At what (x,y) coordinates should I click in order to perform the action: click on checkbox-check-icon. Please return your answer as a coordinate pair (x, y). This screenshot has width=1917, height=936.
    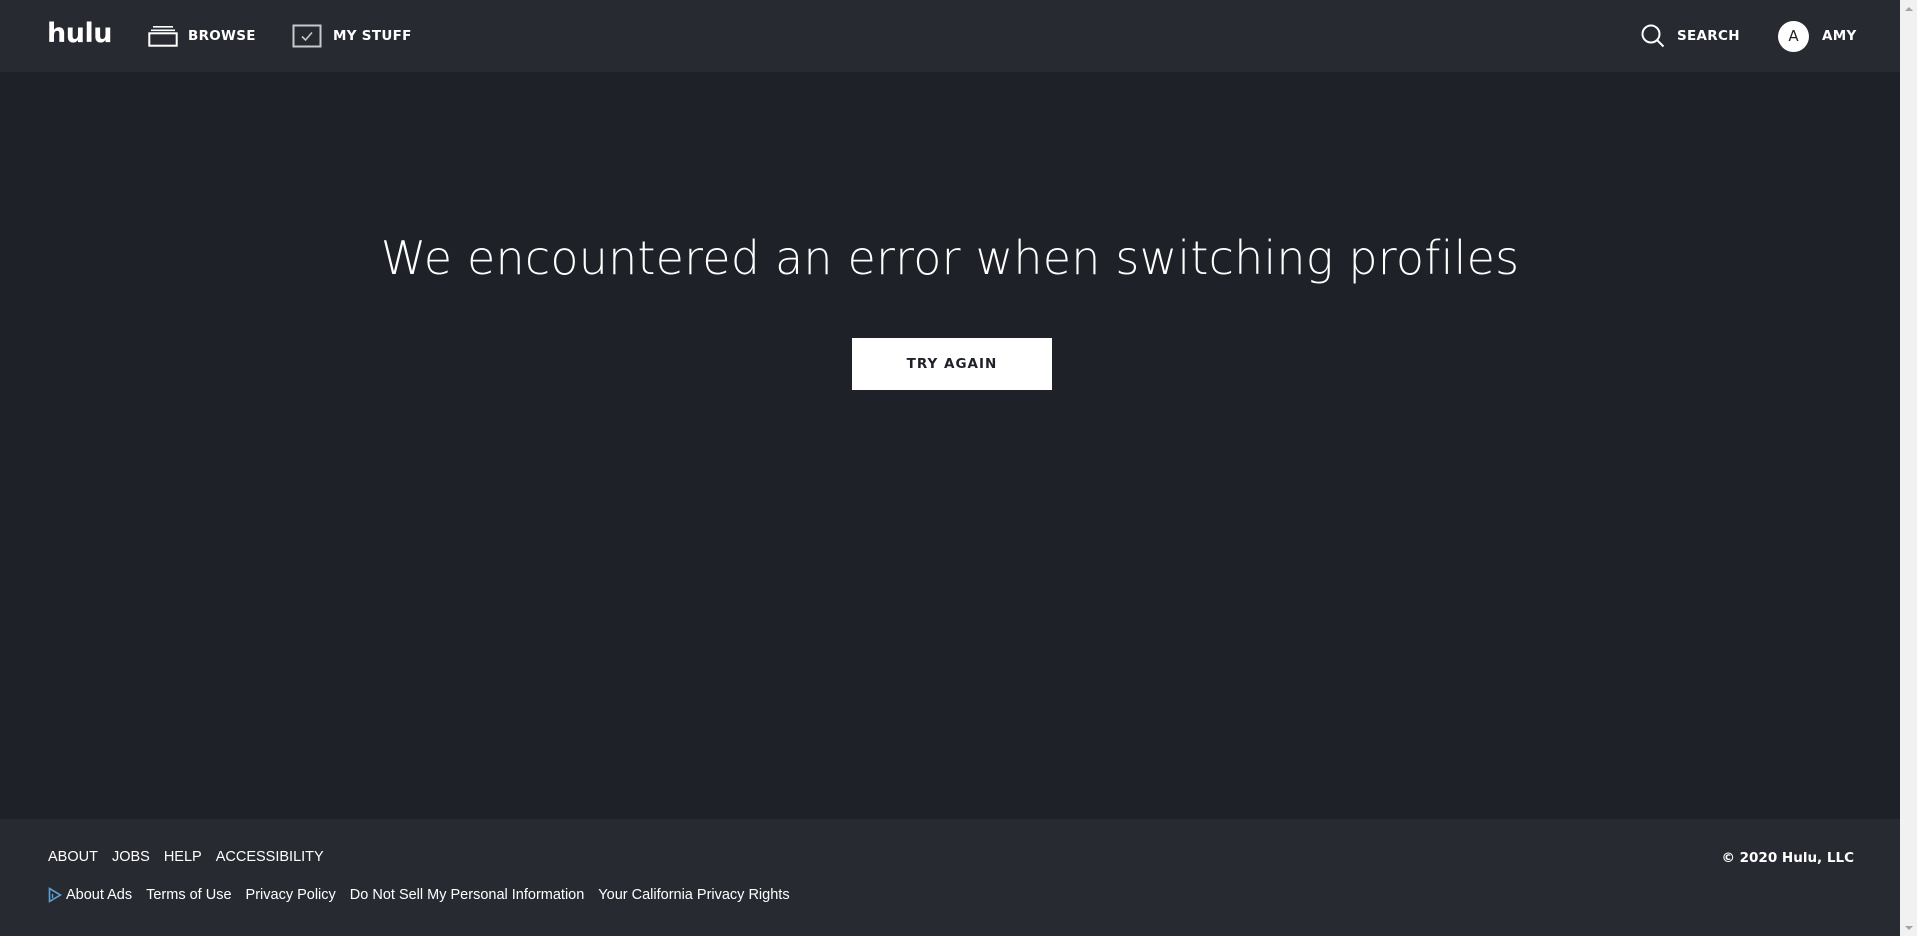
    Looking at the image, I should click on (307, 36).